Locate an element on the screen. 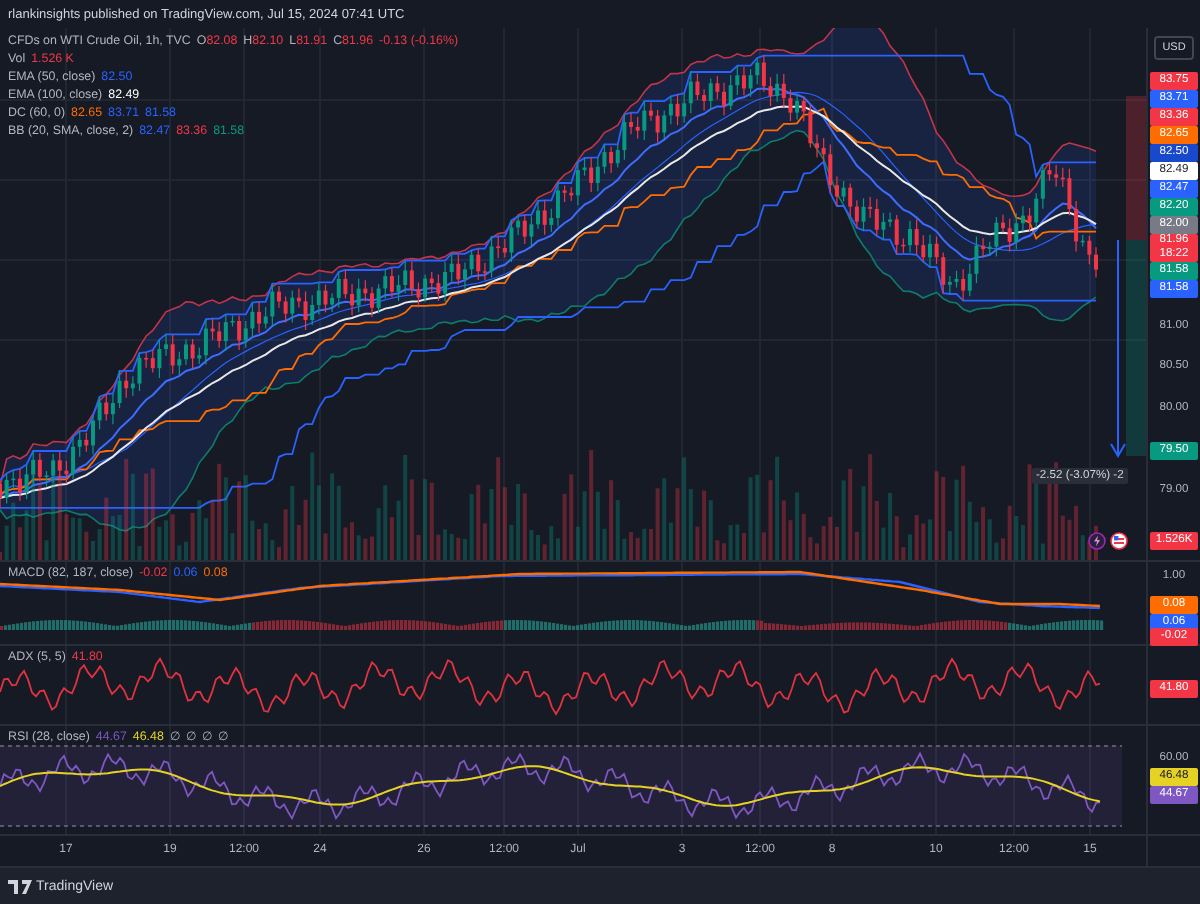  logo-icon is located at coordinates (20, 886).